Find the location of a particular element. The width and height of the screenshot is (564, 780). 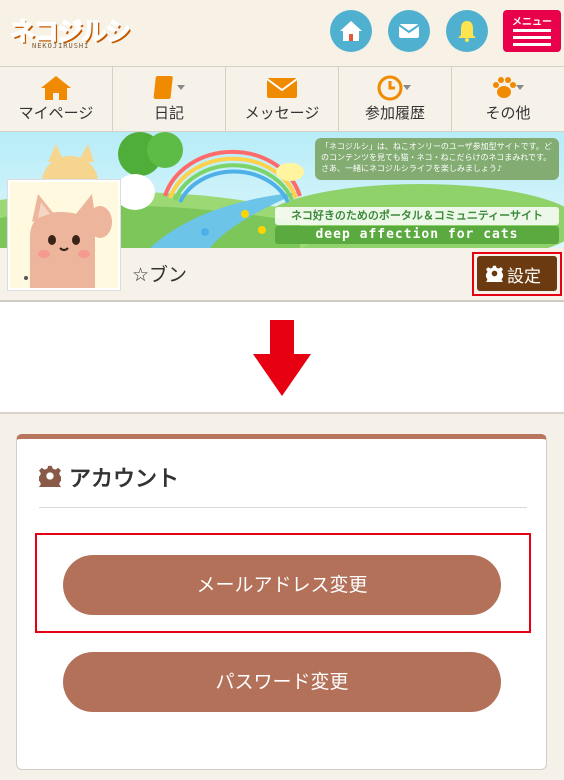

bell-icon is located at coordinates (467, 31).